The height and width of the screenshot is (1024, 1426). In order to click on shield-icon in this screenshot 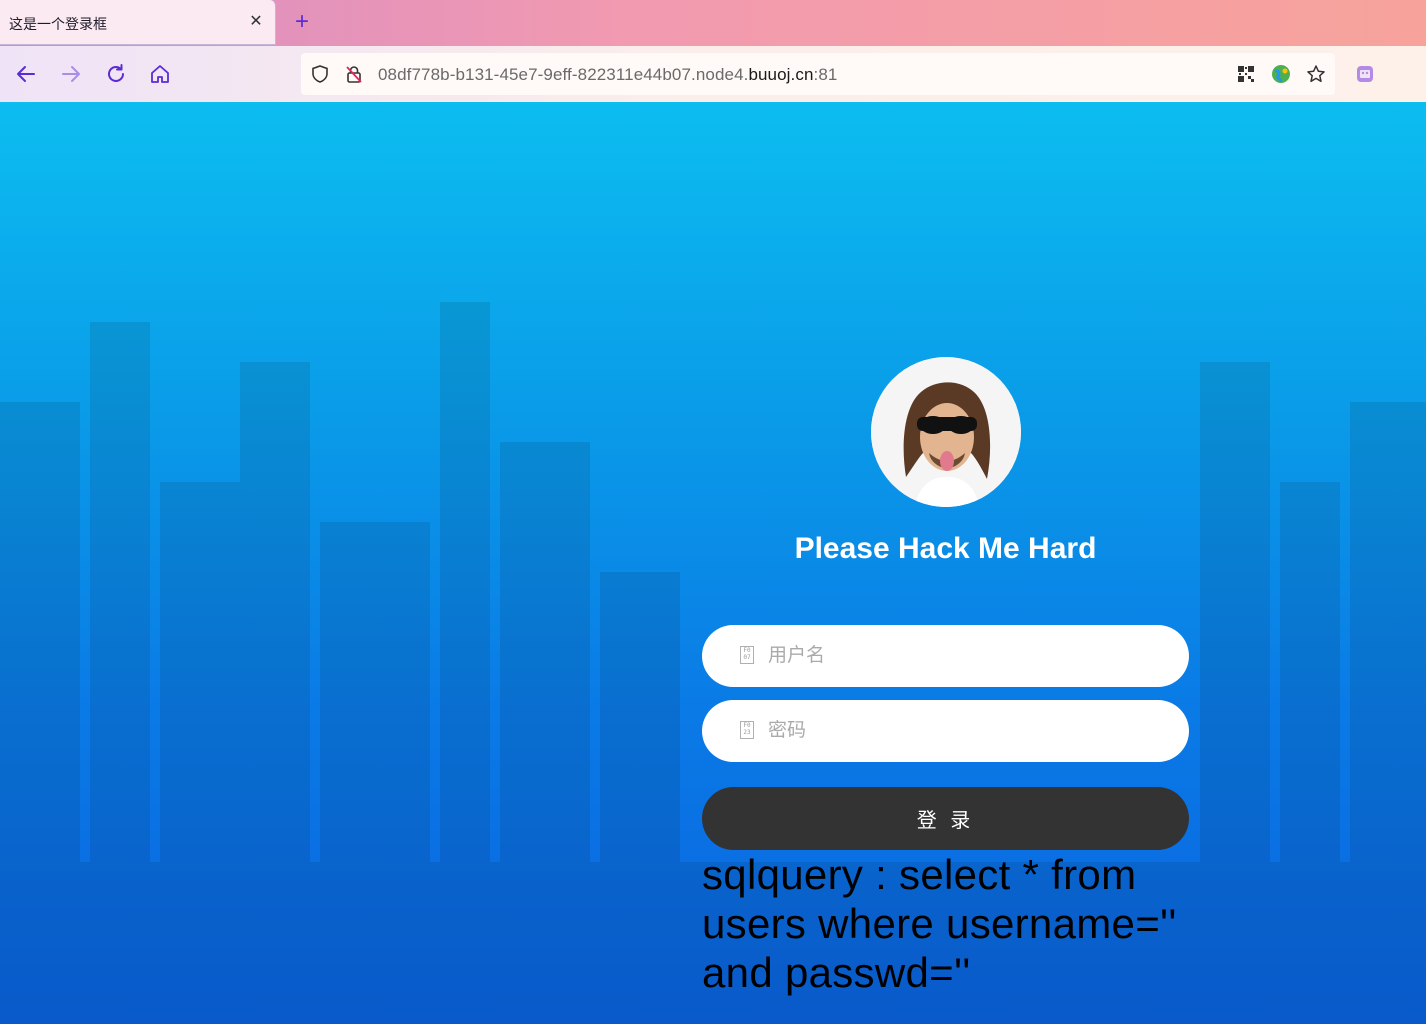, I will do `click(320, 74)`.